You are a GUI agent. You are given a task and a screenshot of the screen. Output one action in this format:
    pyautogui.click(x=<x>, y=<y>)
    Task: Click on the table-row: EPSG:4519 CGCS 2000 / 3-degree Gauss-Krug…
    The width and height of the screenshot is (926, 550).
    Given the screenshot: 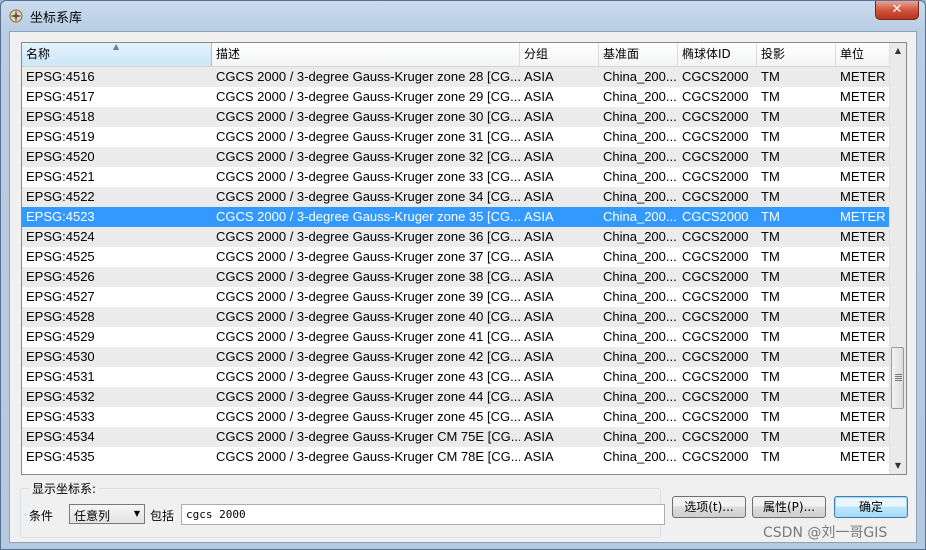 What is the action you would take?
    pyautogui.click(x=456, y=137)
    